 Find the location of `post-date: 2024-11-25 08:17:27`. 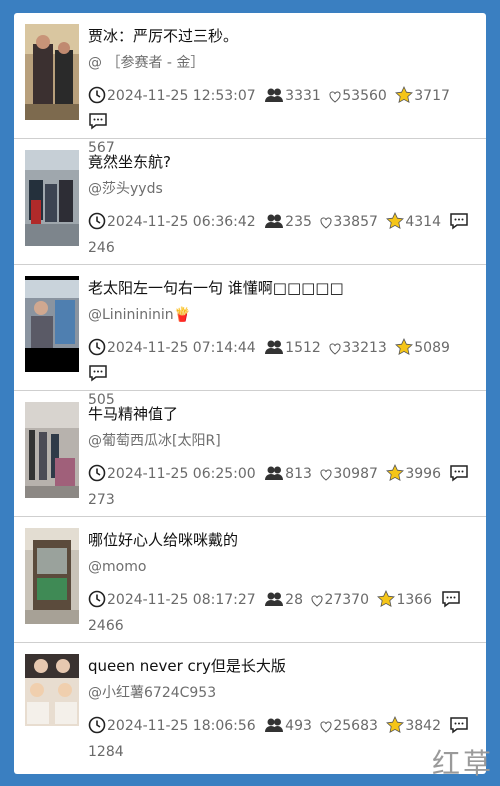

post-date: 2024-11-25 08:17:27 is located at coordinates (181, 600).